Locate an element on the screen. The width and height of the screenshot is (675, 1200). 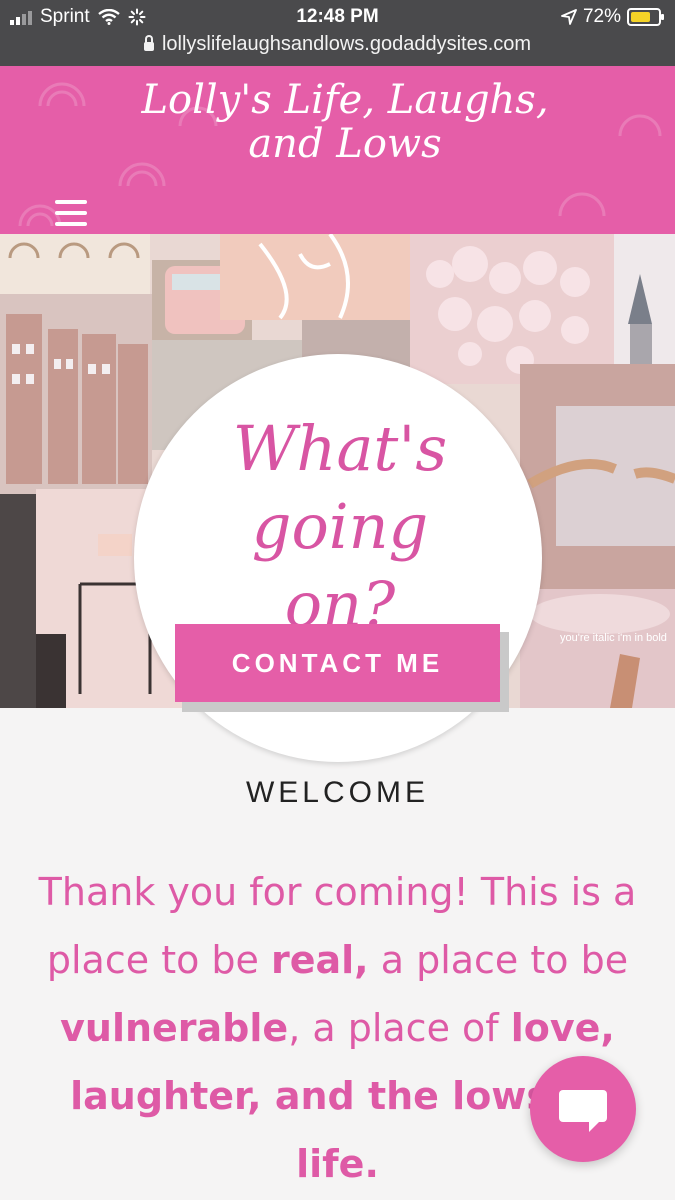
chat-bubble-icon is located at coordinates (583, 1111).